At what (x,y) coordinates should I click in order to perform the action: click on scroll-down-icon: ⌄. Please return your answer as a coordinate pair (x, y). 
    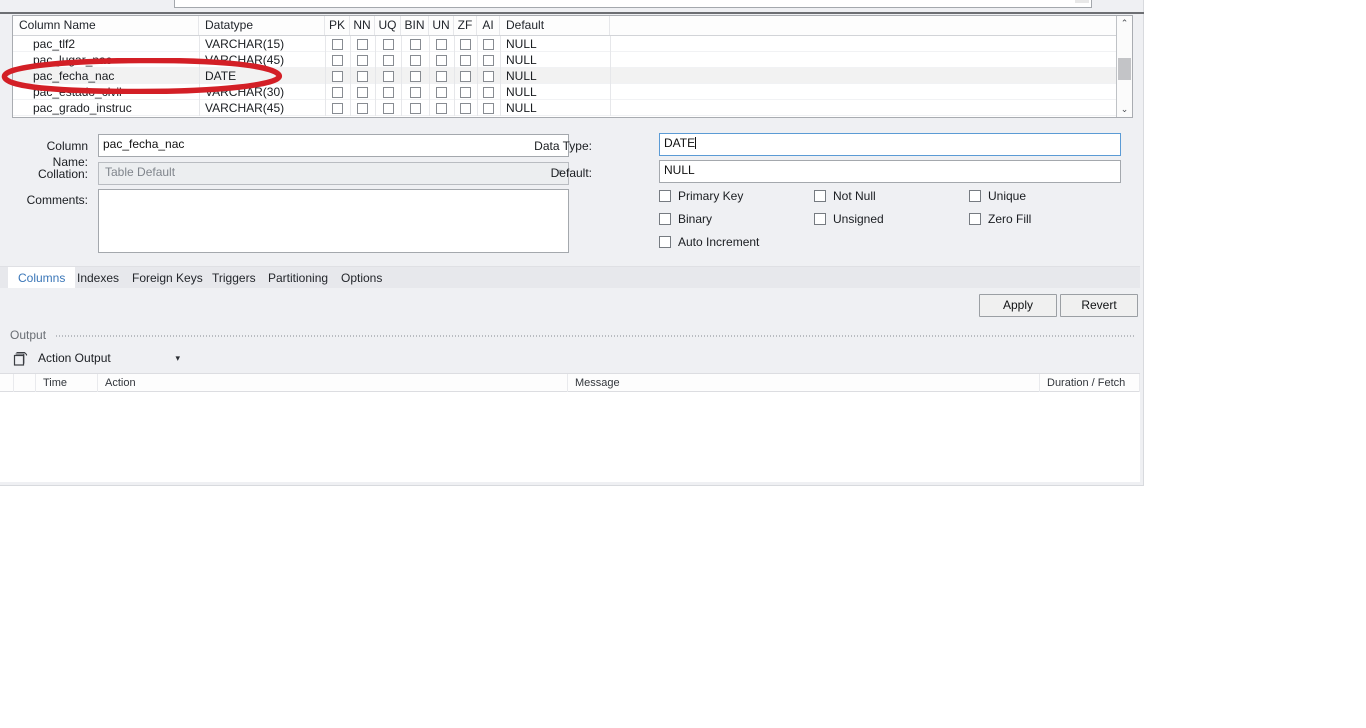
    Looking at the image, I should click on (1124, 109).